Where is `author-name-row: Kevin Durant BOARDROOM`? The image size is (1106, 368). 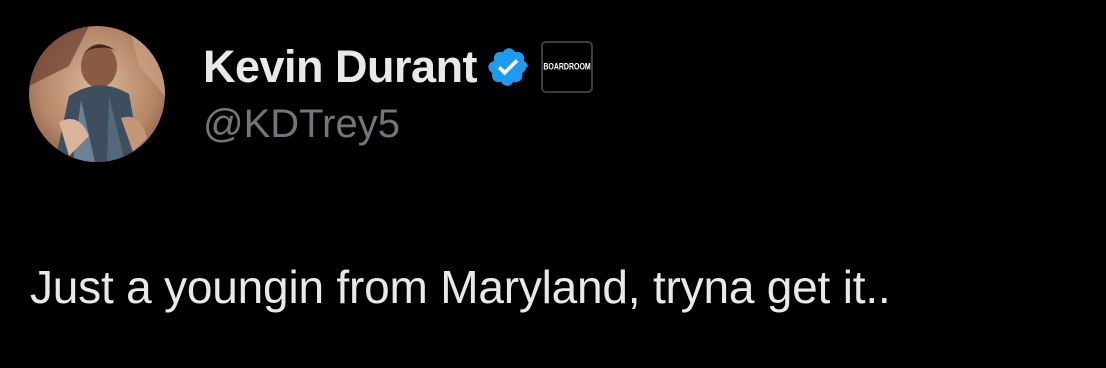 author-name-row: Kevin Durant BOARDROOM is located at coordinates (398, 67).